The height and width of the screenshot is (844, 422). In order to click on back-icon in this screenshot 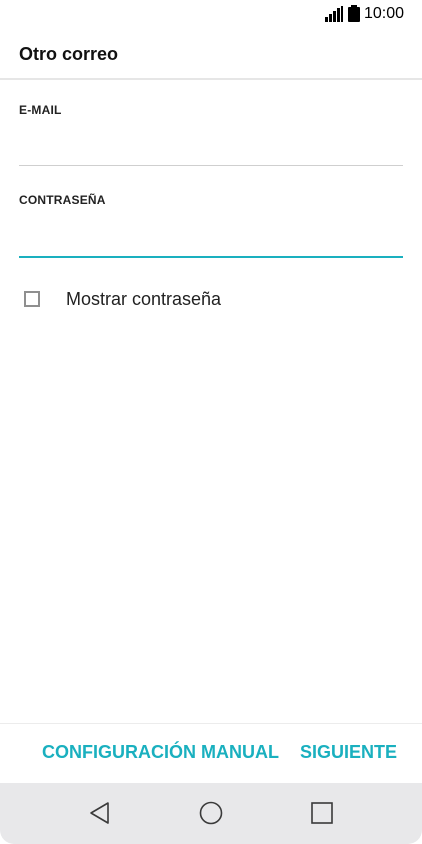, I will do `click(100, 813)`.